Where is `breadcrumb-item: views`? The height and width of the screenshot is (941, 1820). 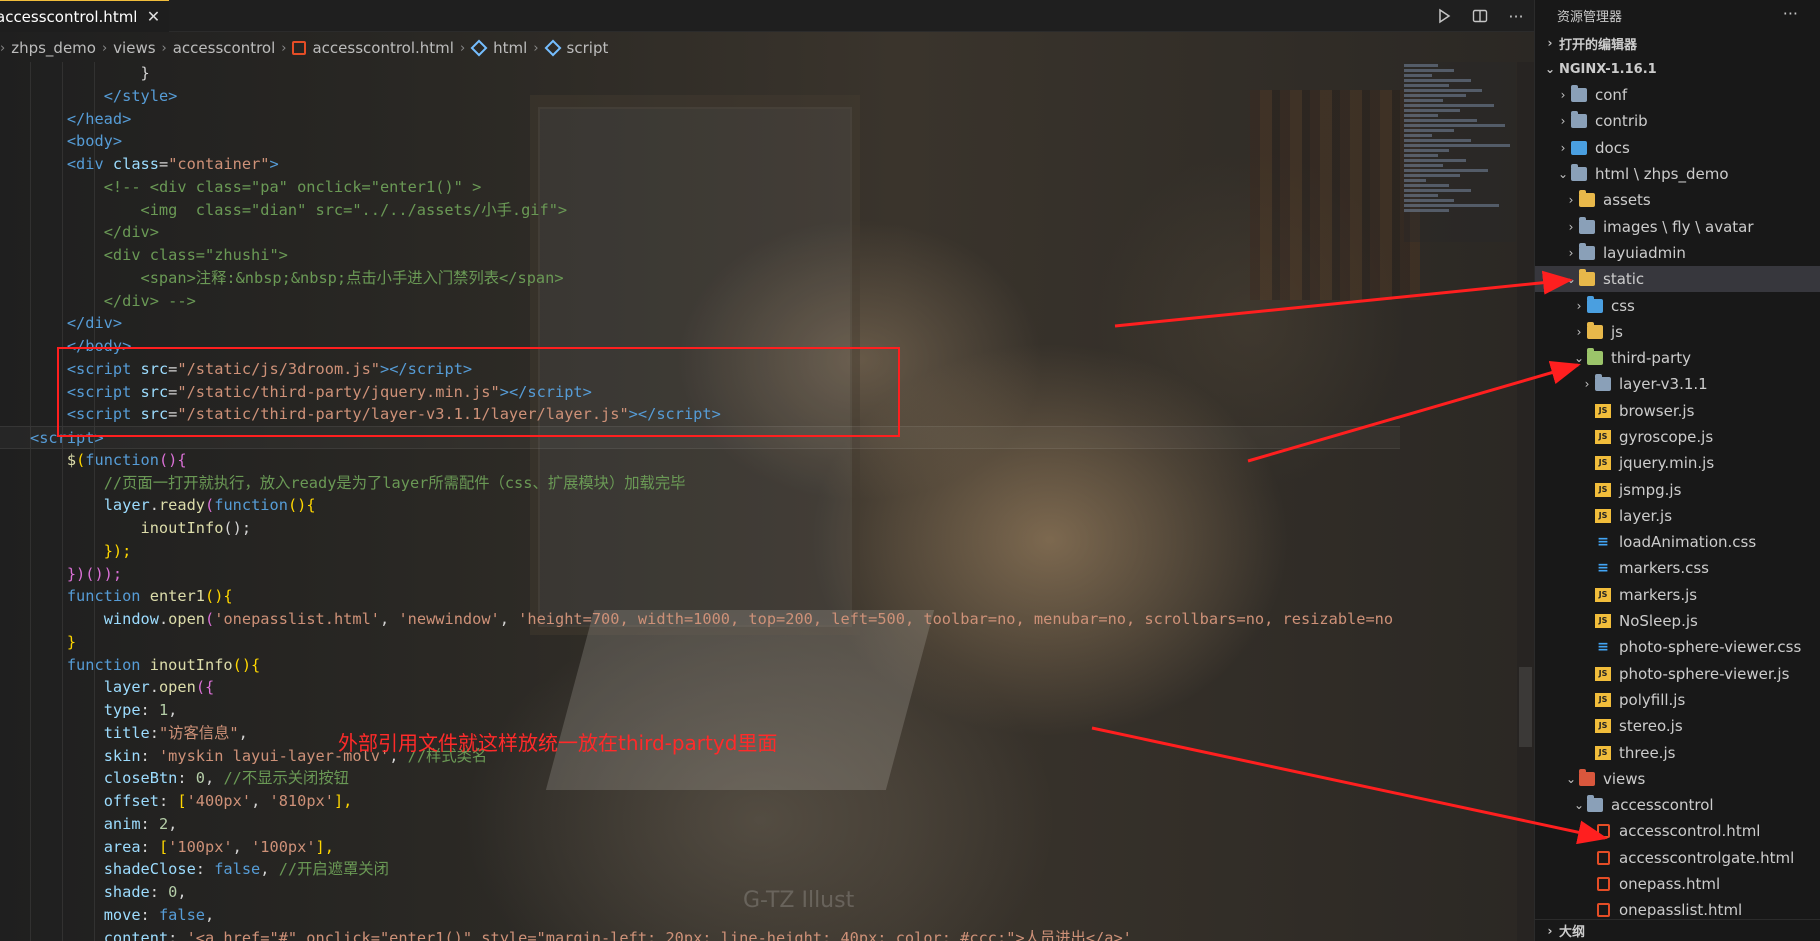 breadcrumb-item: views is located at coordinates (134, 48).